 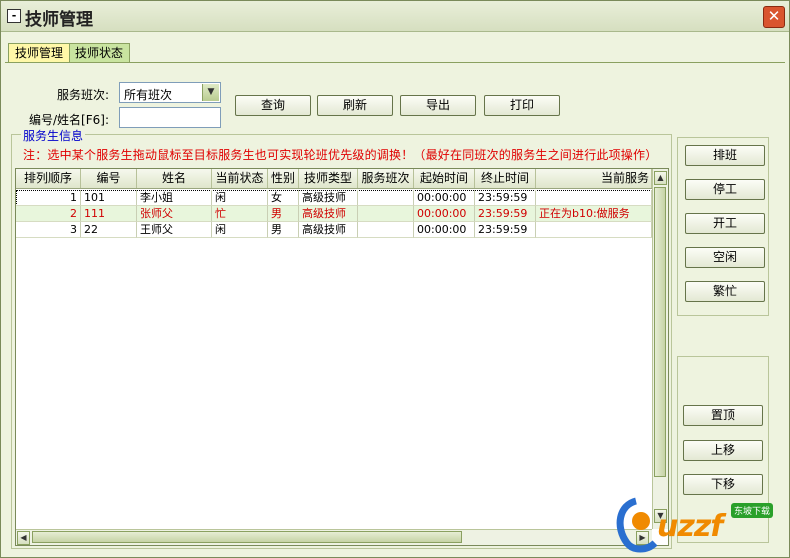 I want to click on logo-swoosh-icon, so click(x=637, y=525).